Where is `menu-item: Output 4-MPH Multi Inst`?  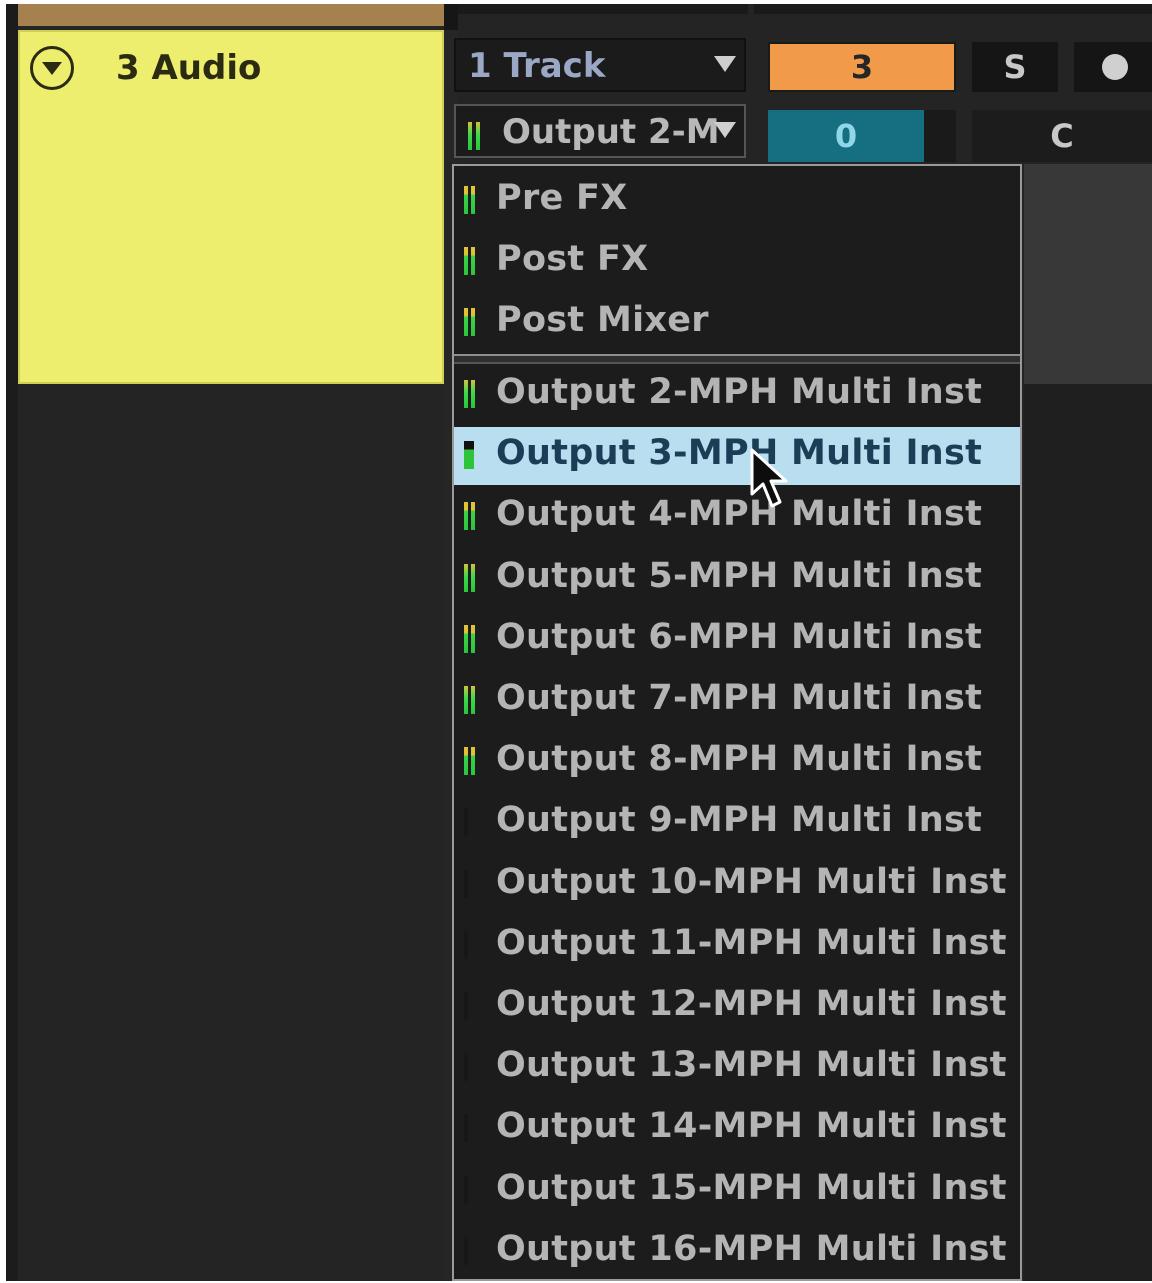
menu-item: Output 4-MPH Multi Inst is located at coordinates (737, 517).